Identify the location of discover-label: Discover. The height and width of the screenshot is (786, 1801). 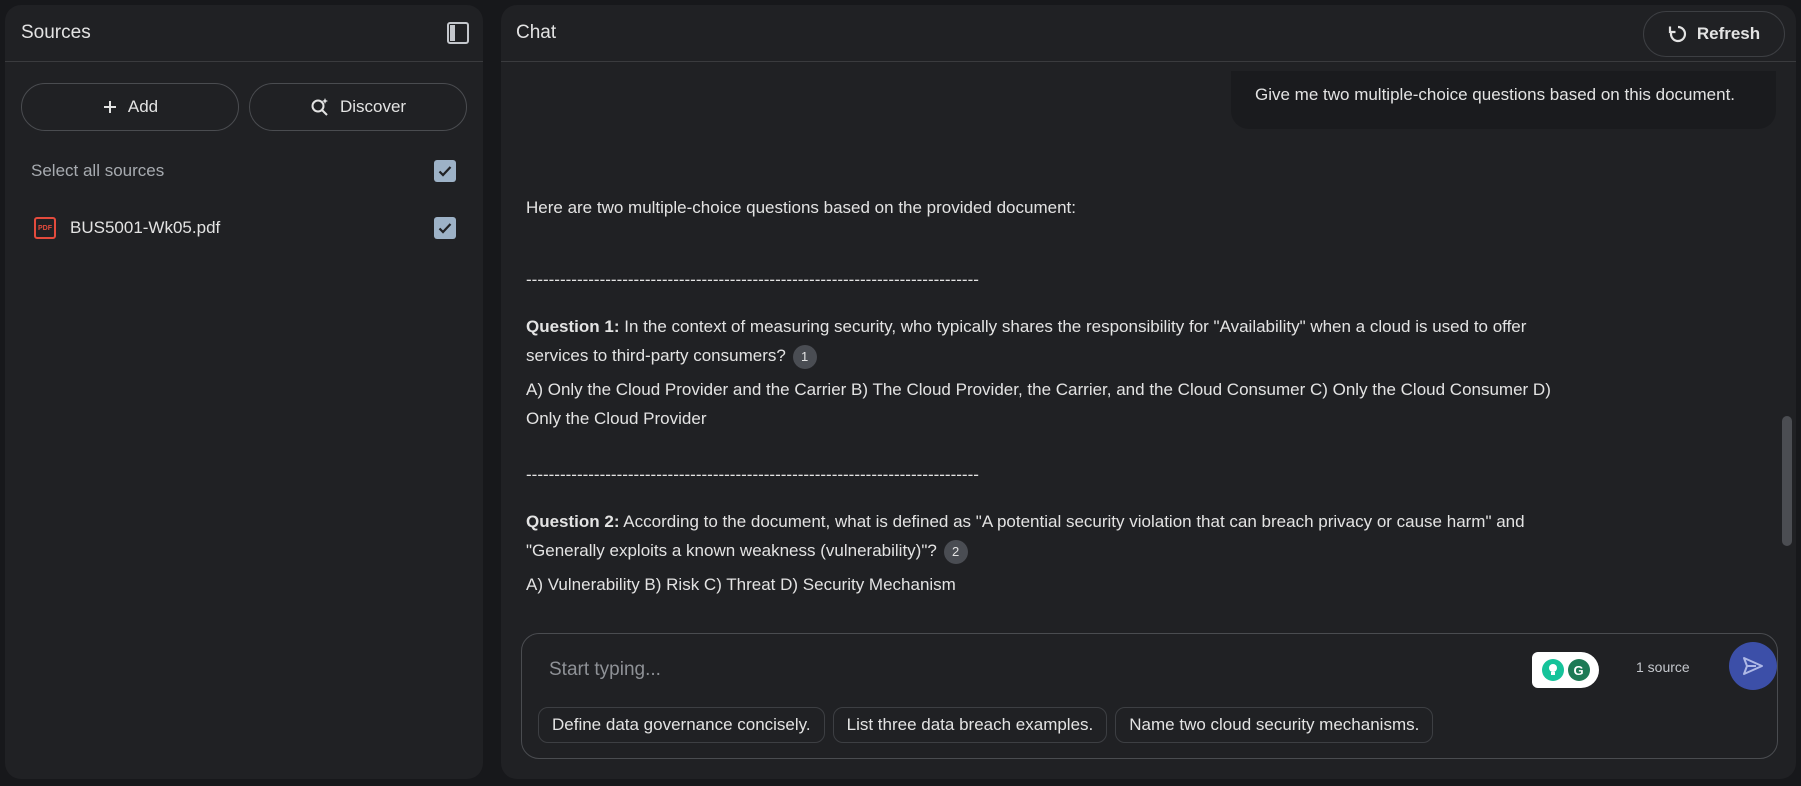
(373, 106).